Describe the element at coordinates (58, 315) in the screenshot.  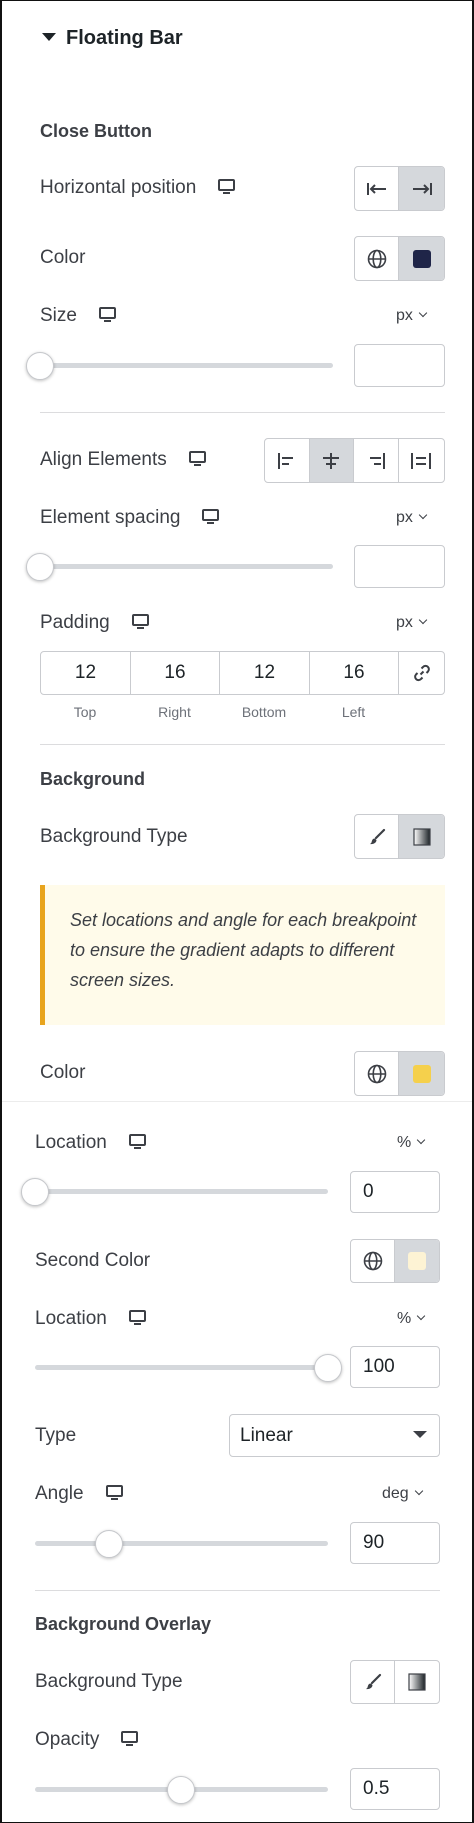
I see `size-label: Size` at that location.